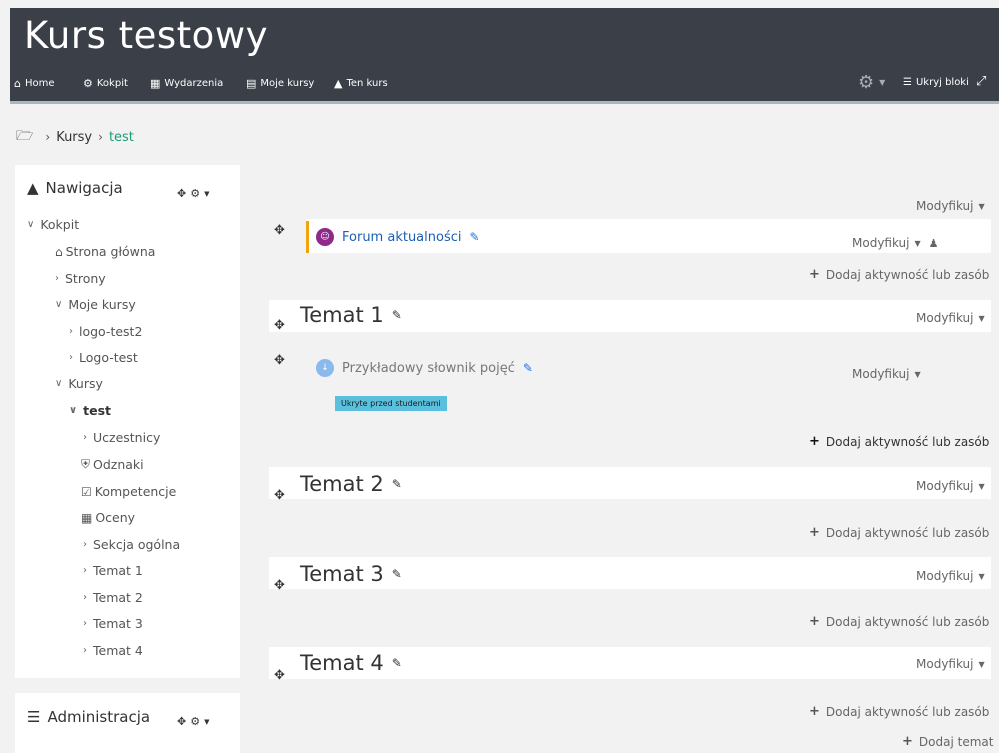  Describe the element at coordinates (367, 83) in the screenshot. I see `nav-this-course-label: Ten kurs` at that location.